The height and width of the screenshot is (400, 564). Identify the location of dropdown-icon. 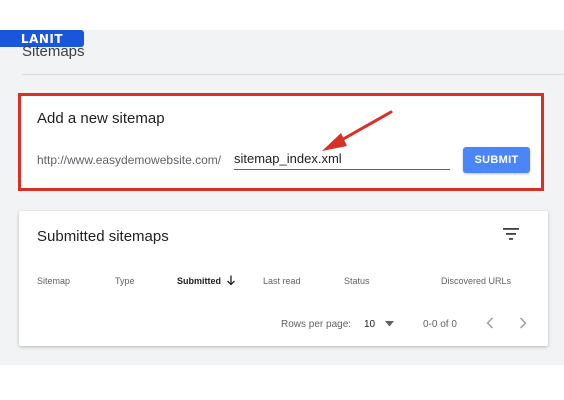
(389, 324).